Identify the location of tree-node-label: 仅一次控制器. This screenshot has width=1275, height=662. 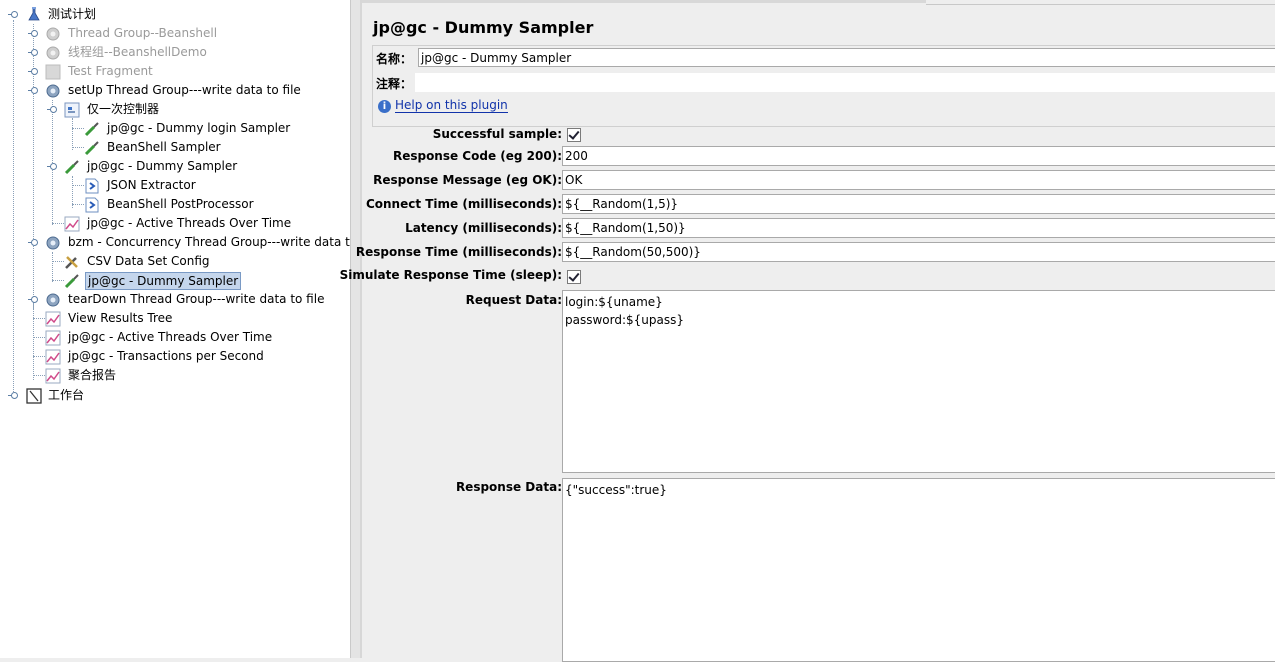
(123, 109).